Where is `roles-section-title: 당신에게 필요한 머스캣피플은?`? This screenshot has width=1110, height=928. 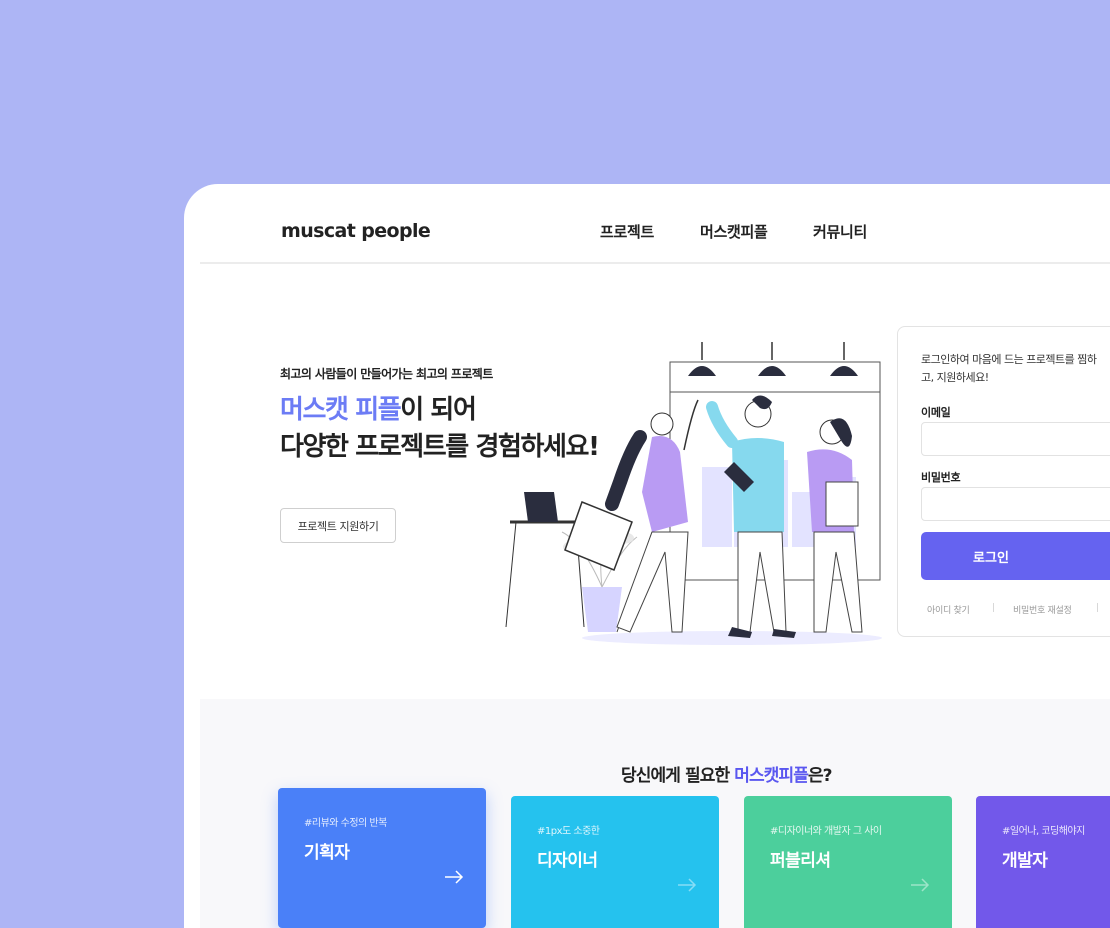
roles-section-title: 당신에게 필요한 머스캣피플은? is located at coordinates (727, 773).